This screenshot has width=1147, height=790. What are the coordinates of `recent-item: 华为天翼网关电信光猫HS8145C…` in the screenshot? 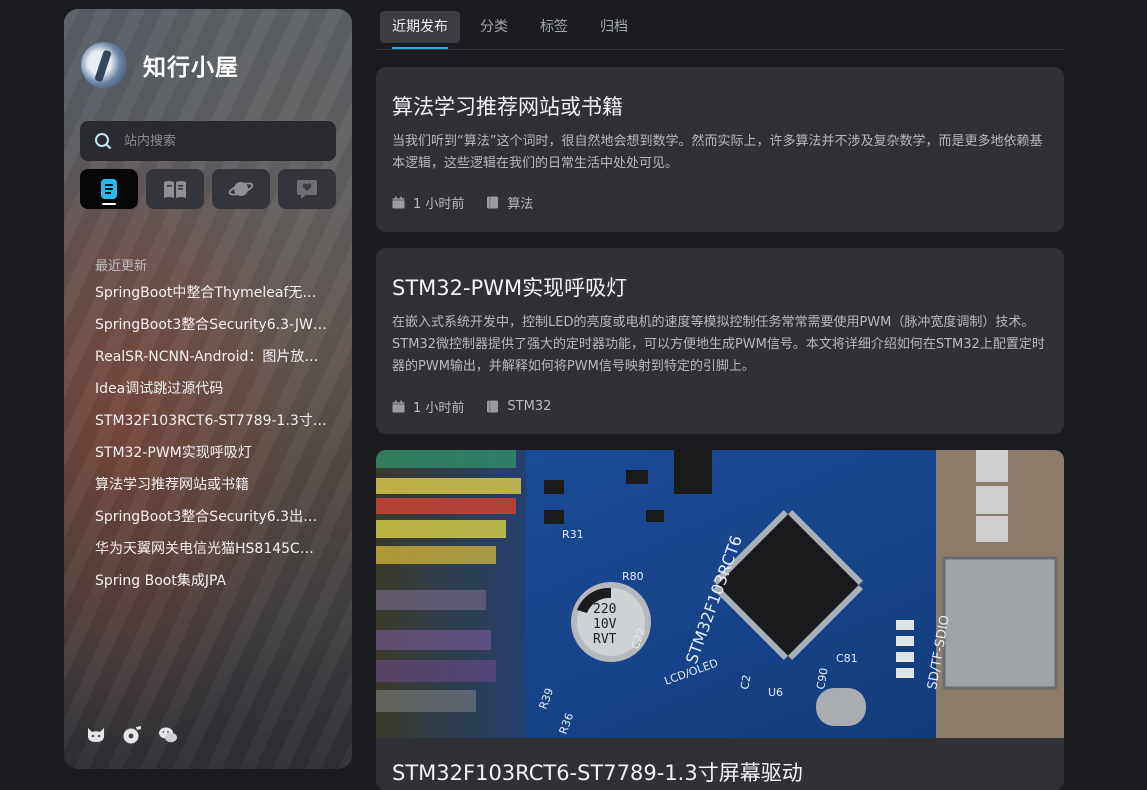 It's located at (211, 555).